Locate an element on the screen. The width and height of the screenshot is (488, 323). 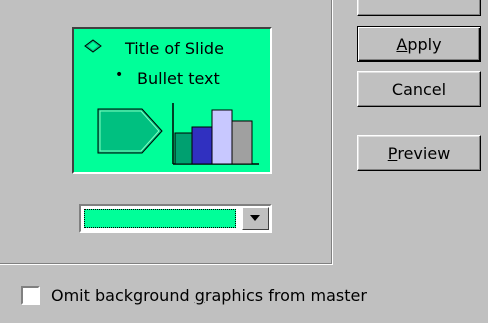
bar-chart-icon is located at coordinates (215, 136).